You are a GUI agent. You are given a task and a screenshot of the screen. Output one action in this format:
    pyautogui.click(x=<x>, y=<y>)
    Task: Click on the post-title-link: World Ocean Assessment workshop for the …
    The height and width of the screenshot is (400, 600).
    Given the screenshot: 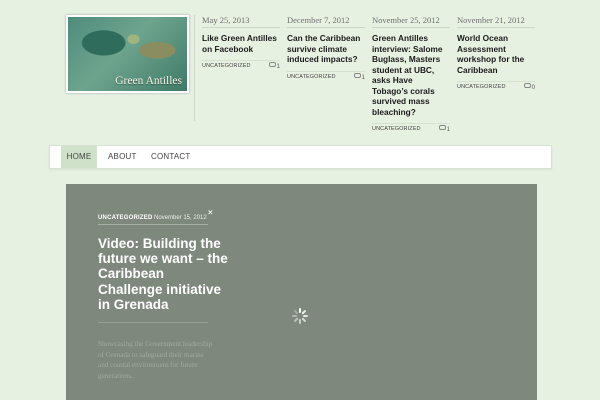 What is the action you would take?
    pyautogui.click(x=496, y=54)
    